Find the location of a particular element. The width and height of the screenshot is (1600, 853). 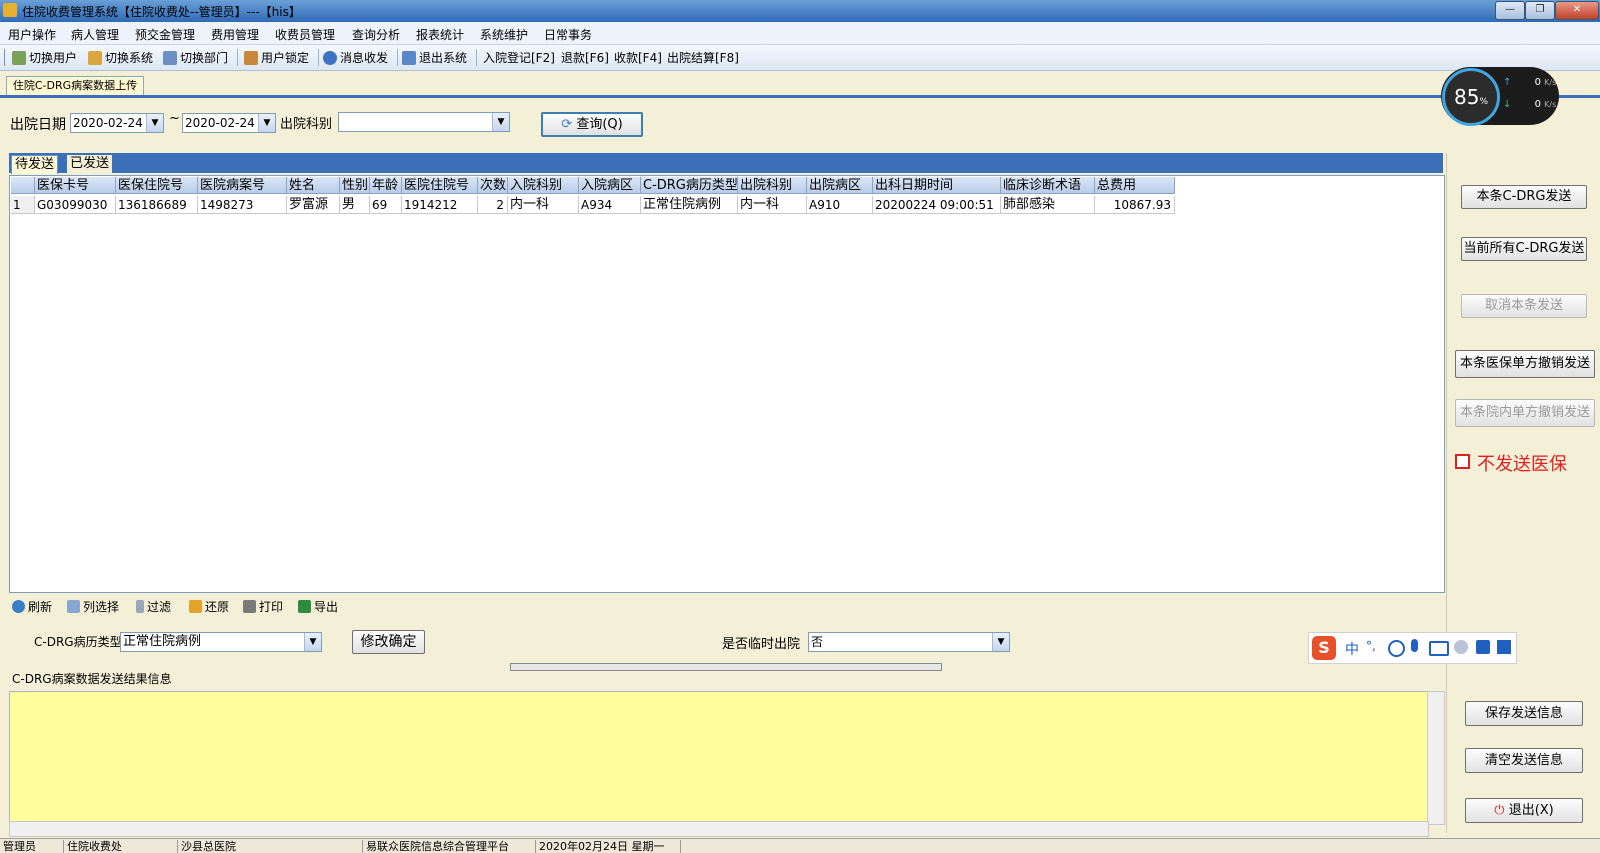

microphone-icon is located at coordinates (1414, 645).